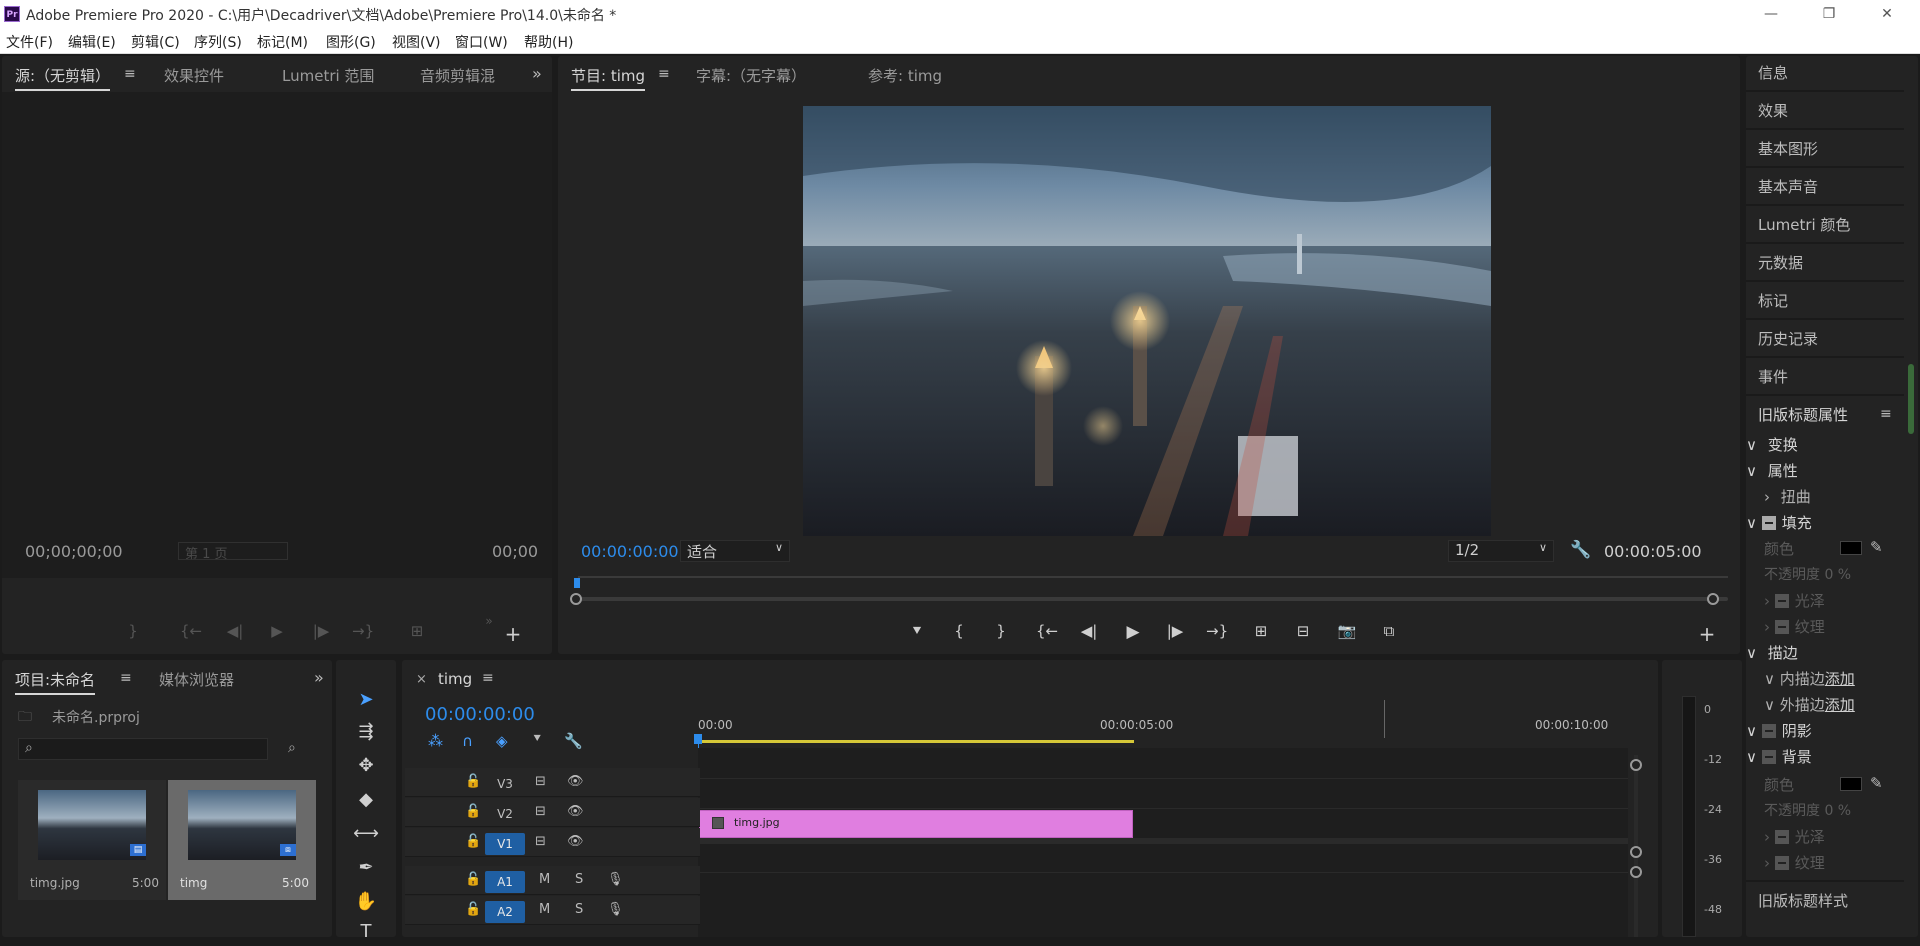 The image size is (1920, 946). What do you see at coordinates (366, 932) in the screenshot?
I see `type-tool-icon: T` at bounding box center [366, 932].